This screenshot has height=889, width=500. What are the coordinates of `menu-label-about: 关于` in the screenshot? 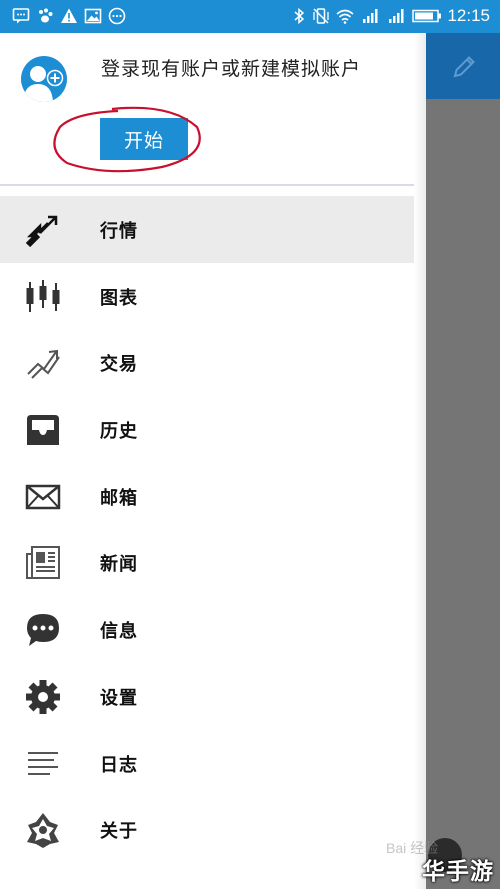 It's located at (119, 832).